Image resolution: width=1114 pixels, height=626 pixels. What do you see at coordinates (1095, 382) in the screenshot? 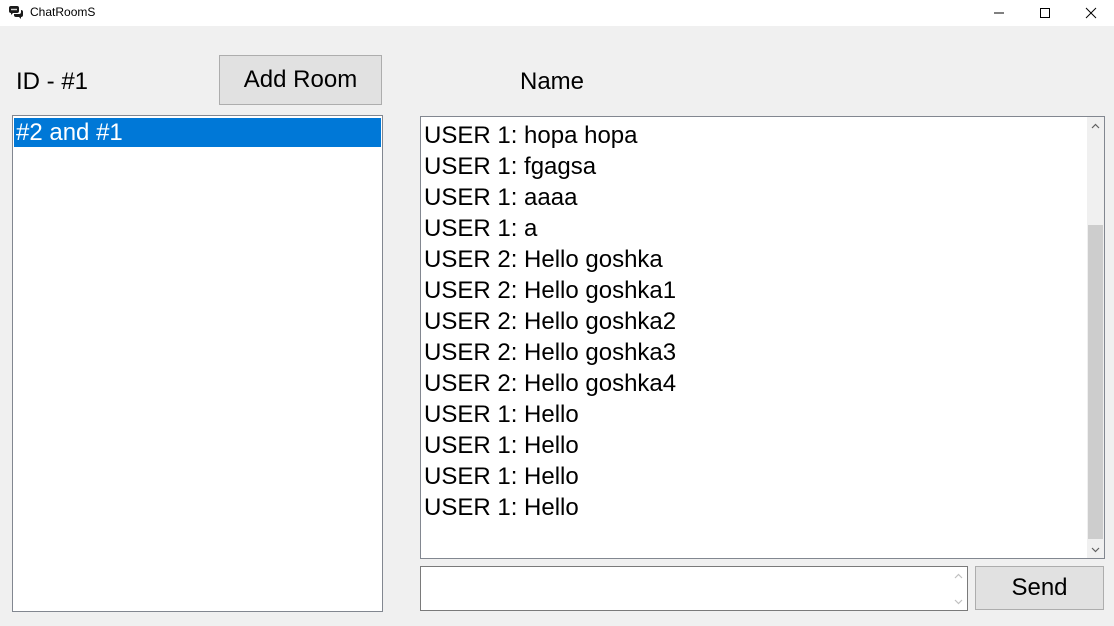
I see `scroll-thumb` at bounding box center [1095, 382].